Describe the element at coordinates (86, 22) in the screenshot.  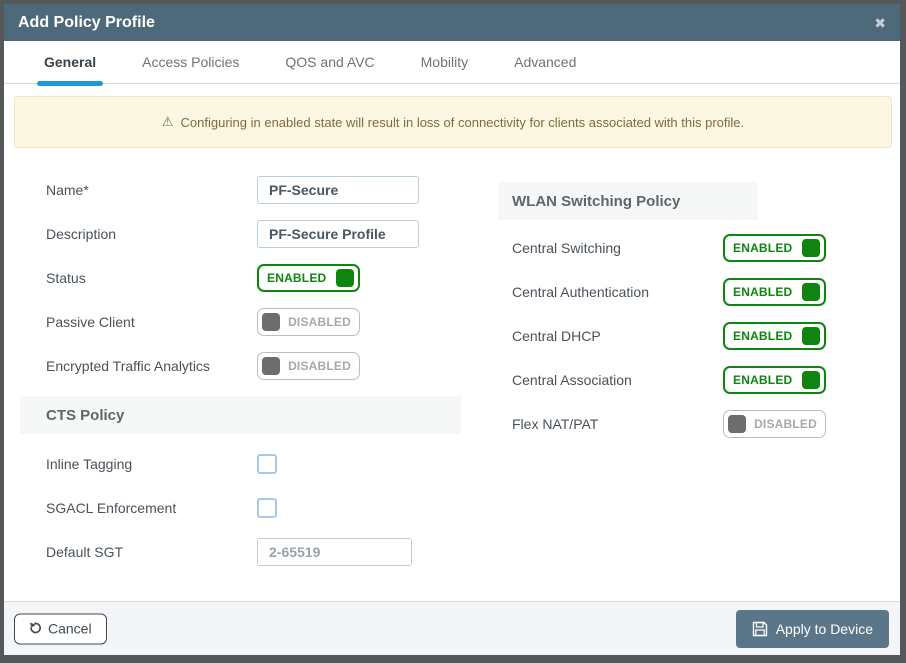
I see `dialog-title: Add Policy Profile` at that location.